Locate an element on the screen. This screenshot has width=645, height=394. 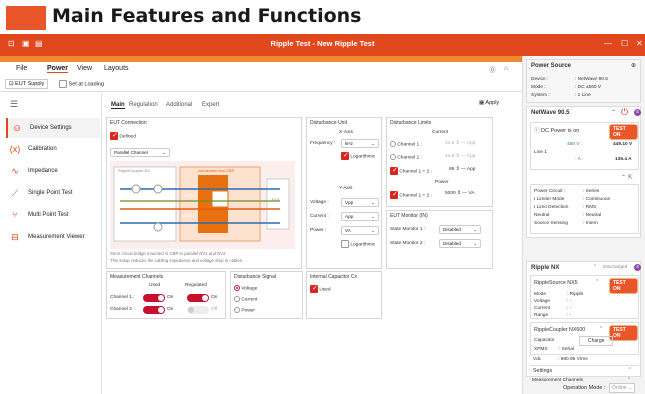
defined-toggle: Defined is located at coordinates (123, 135).